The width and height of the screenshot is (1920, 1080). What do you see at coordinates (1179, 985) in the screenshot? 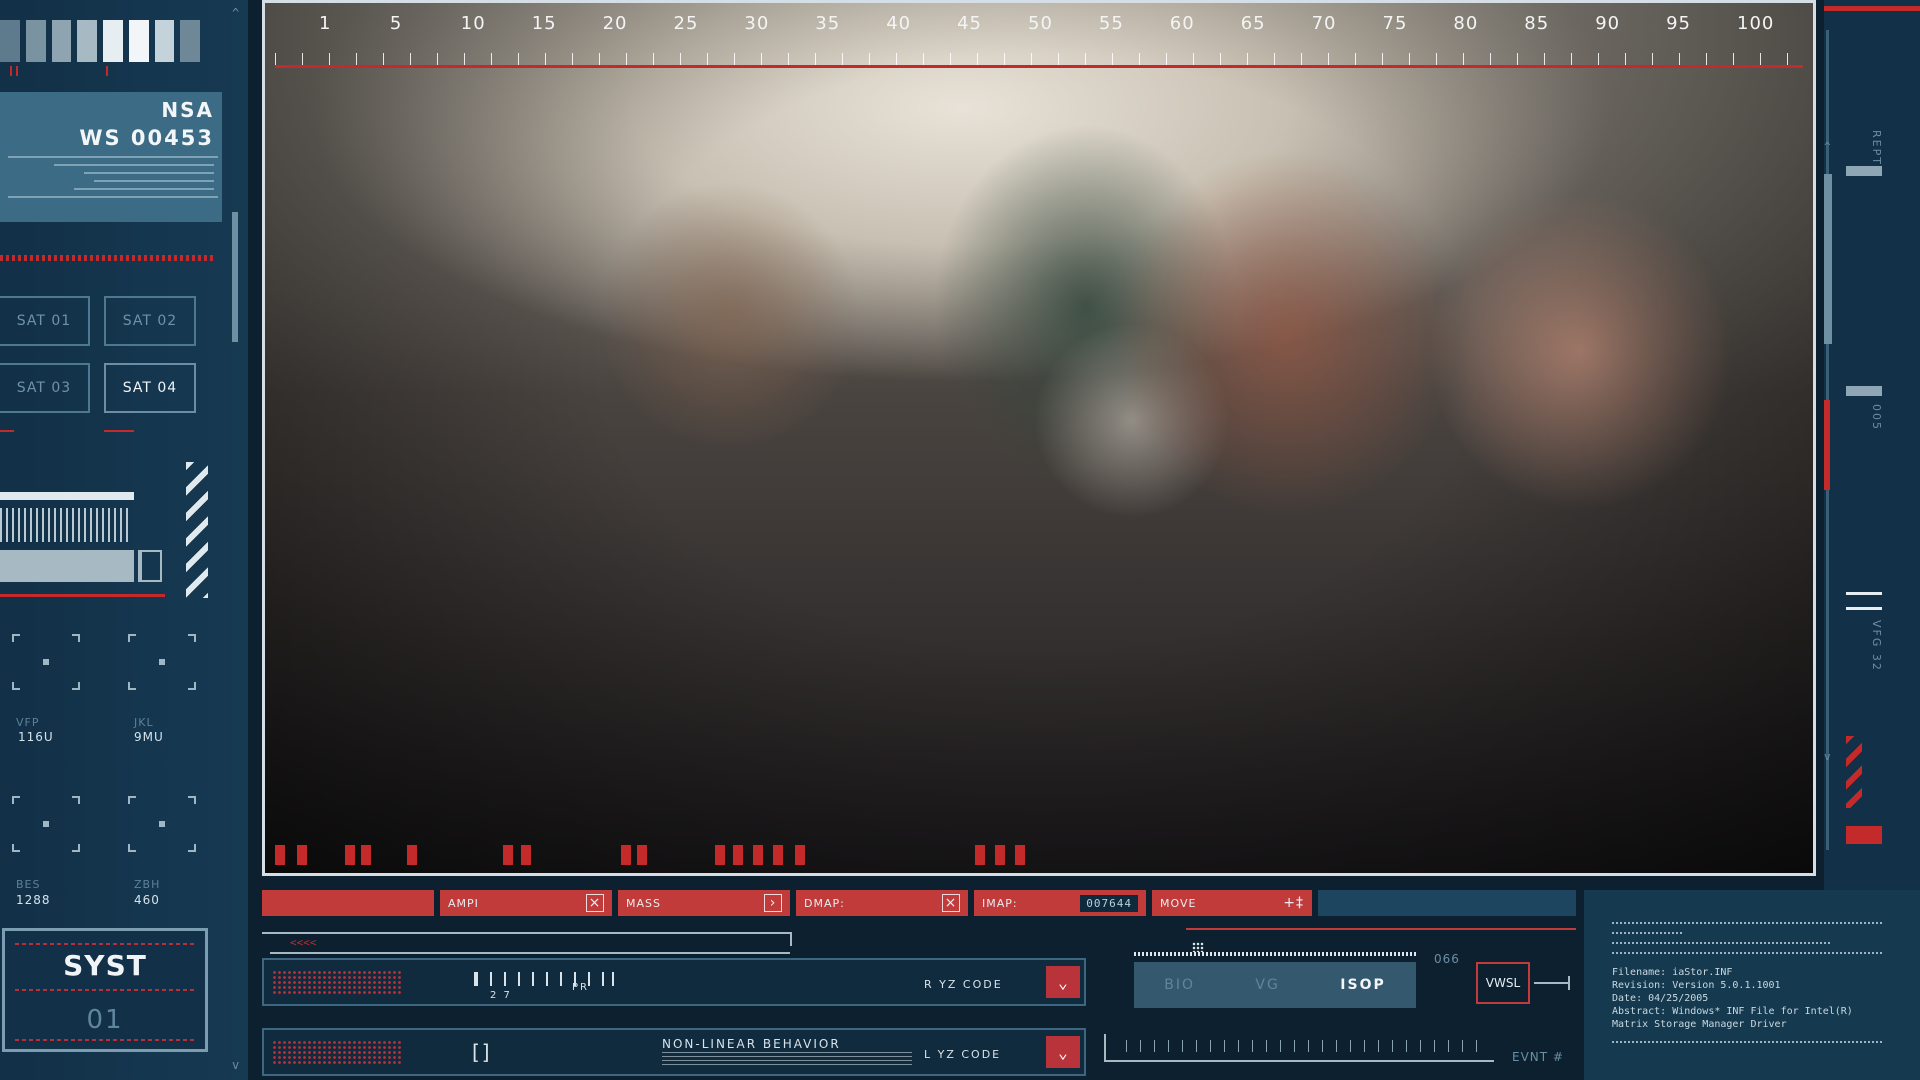
I see `bio-button: BIO` at bounding box center [1179, 985].